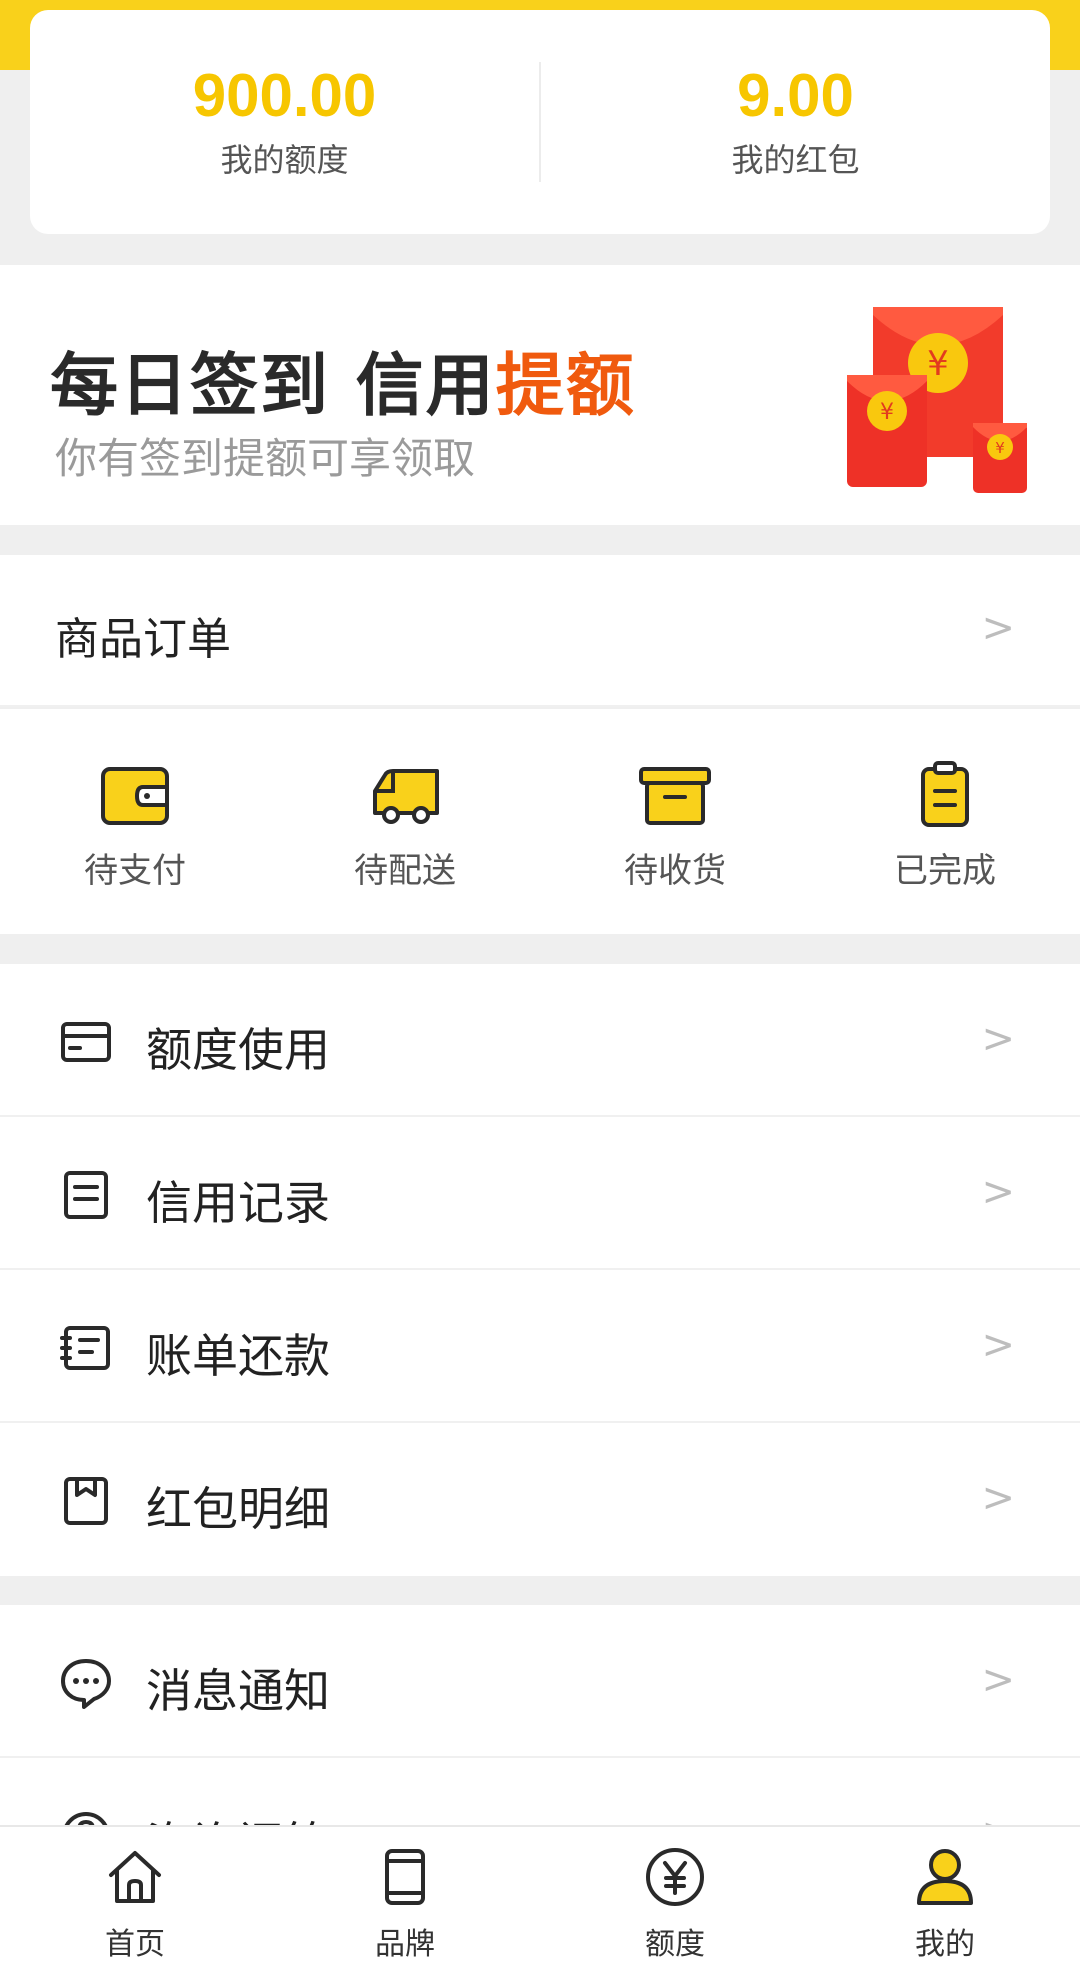  What do you see at coordinates (135, 871) in the screenshot?
I see `status-label: 待支付` at bounding box center [135, 871].